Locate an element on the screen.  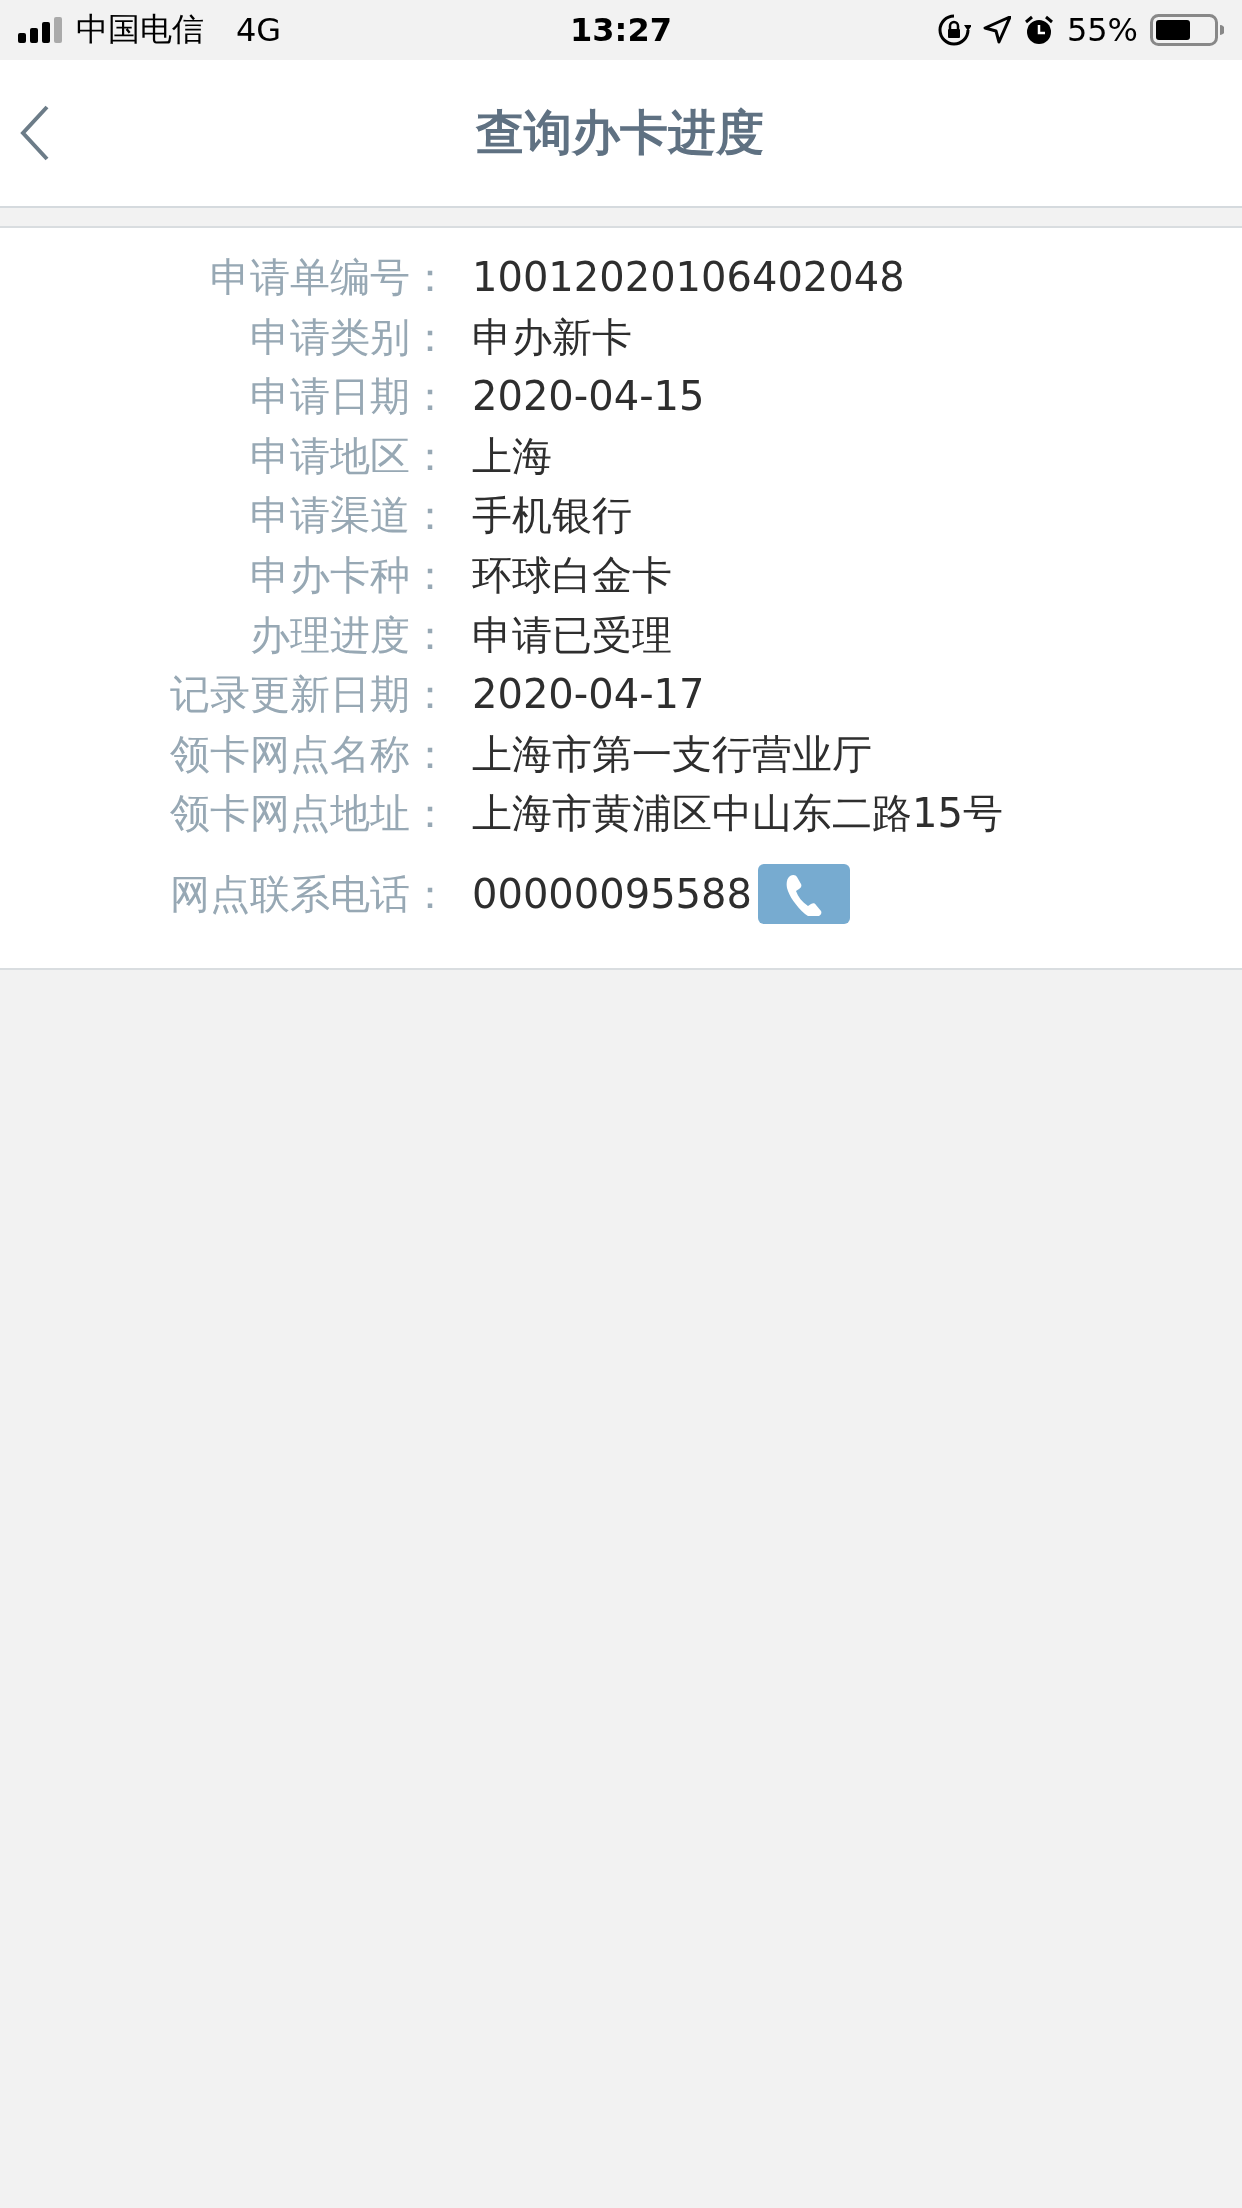
carrier-name: 中国电信 is located at coordinates (140, 29).